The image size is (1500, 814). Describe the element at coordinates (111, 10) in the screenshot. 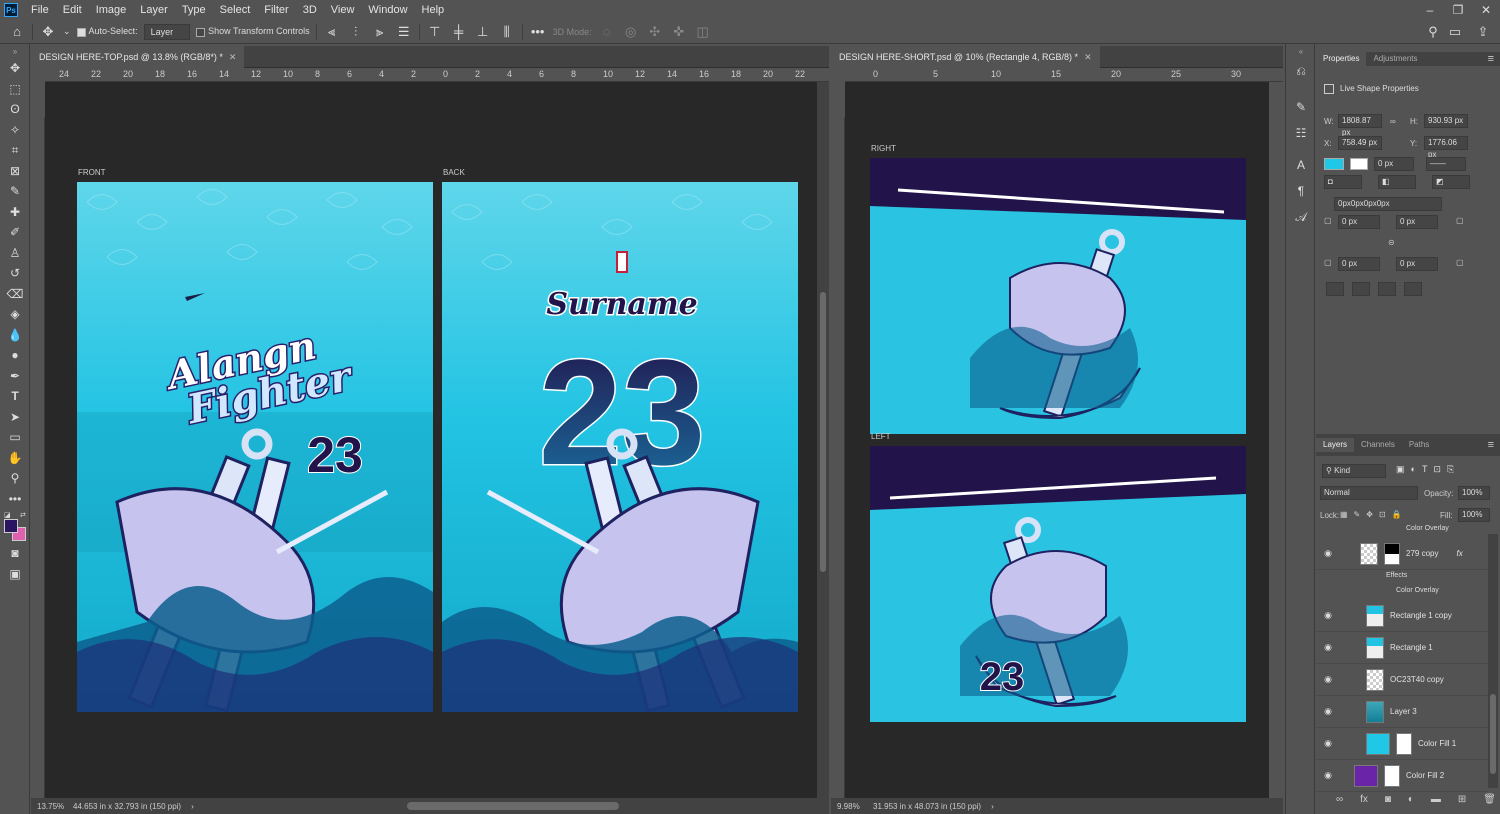

I see `menu-image: Image` at that location.